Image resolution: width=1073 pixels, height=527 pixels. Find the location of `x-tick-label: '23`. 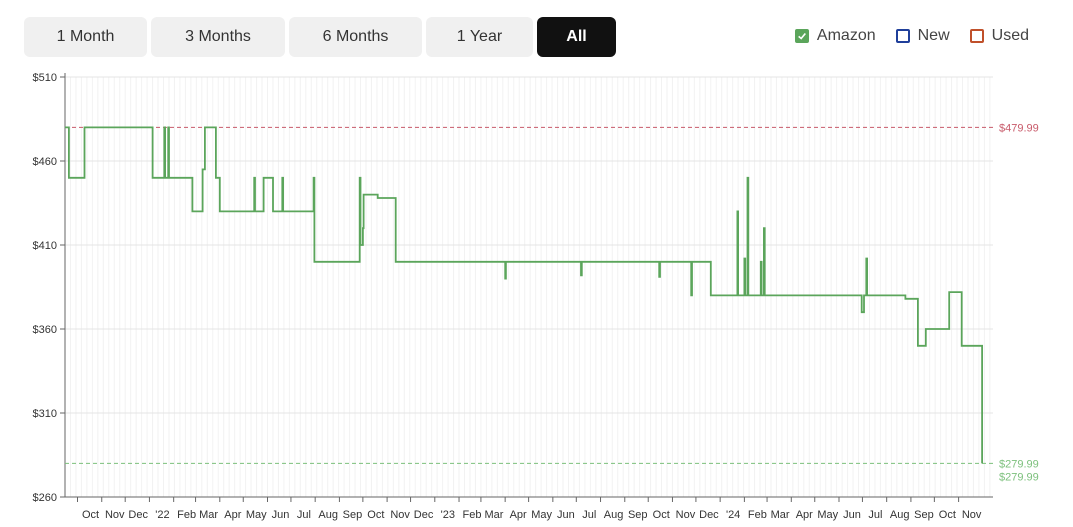

x-tick-label: '23 is located at coordinates (448, 515).